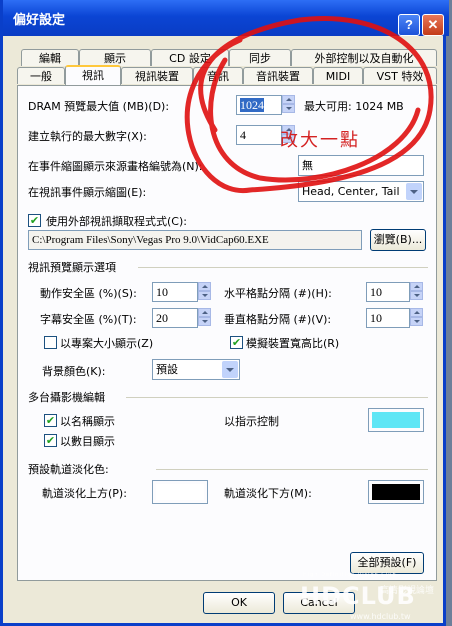  What do you see at coordinates (116, 221) in the screenshot?
I see `external-capture-label: 使用外部視訊擷取程式式(C):` at bounding box center [116, 221].